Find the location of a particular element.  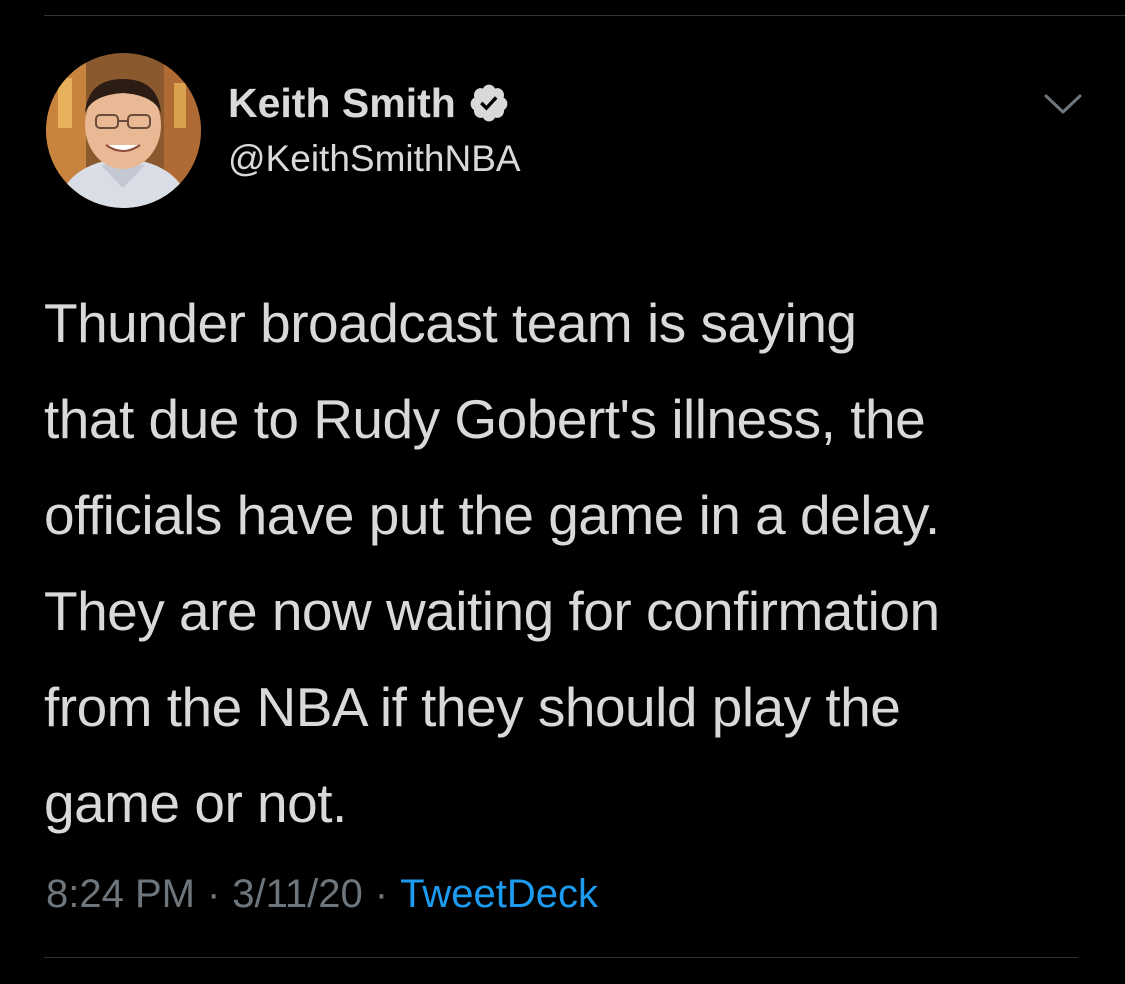

author-name-row: Keith Smith is located at coordinates (369, 103).